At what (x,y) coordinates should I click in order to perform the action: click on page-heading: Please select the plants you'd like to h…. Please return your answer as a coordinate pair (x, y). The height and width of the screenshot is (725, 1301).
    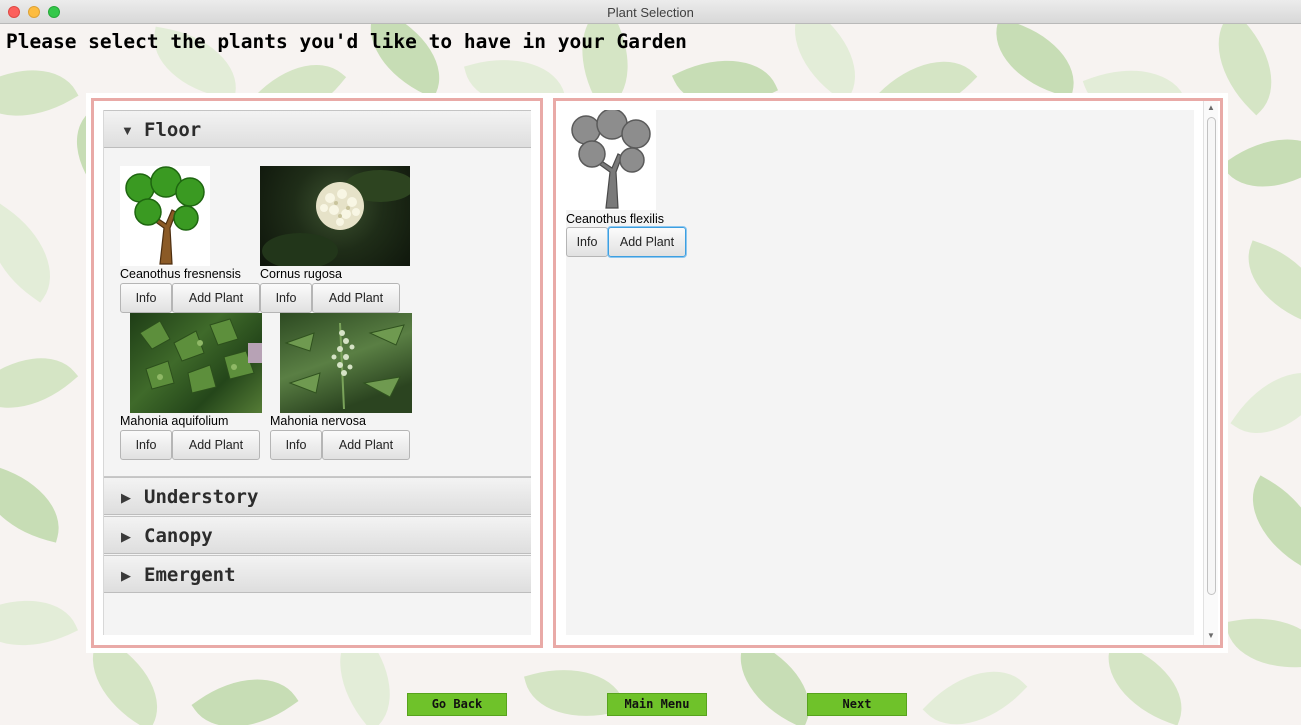
    Looking at the image, I should click on (346, 41).